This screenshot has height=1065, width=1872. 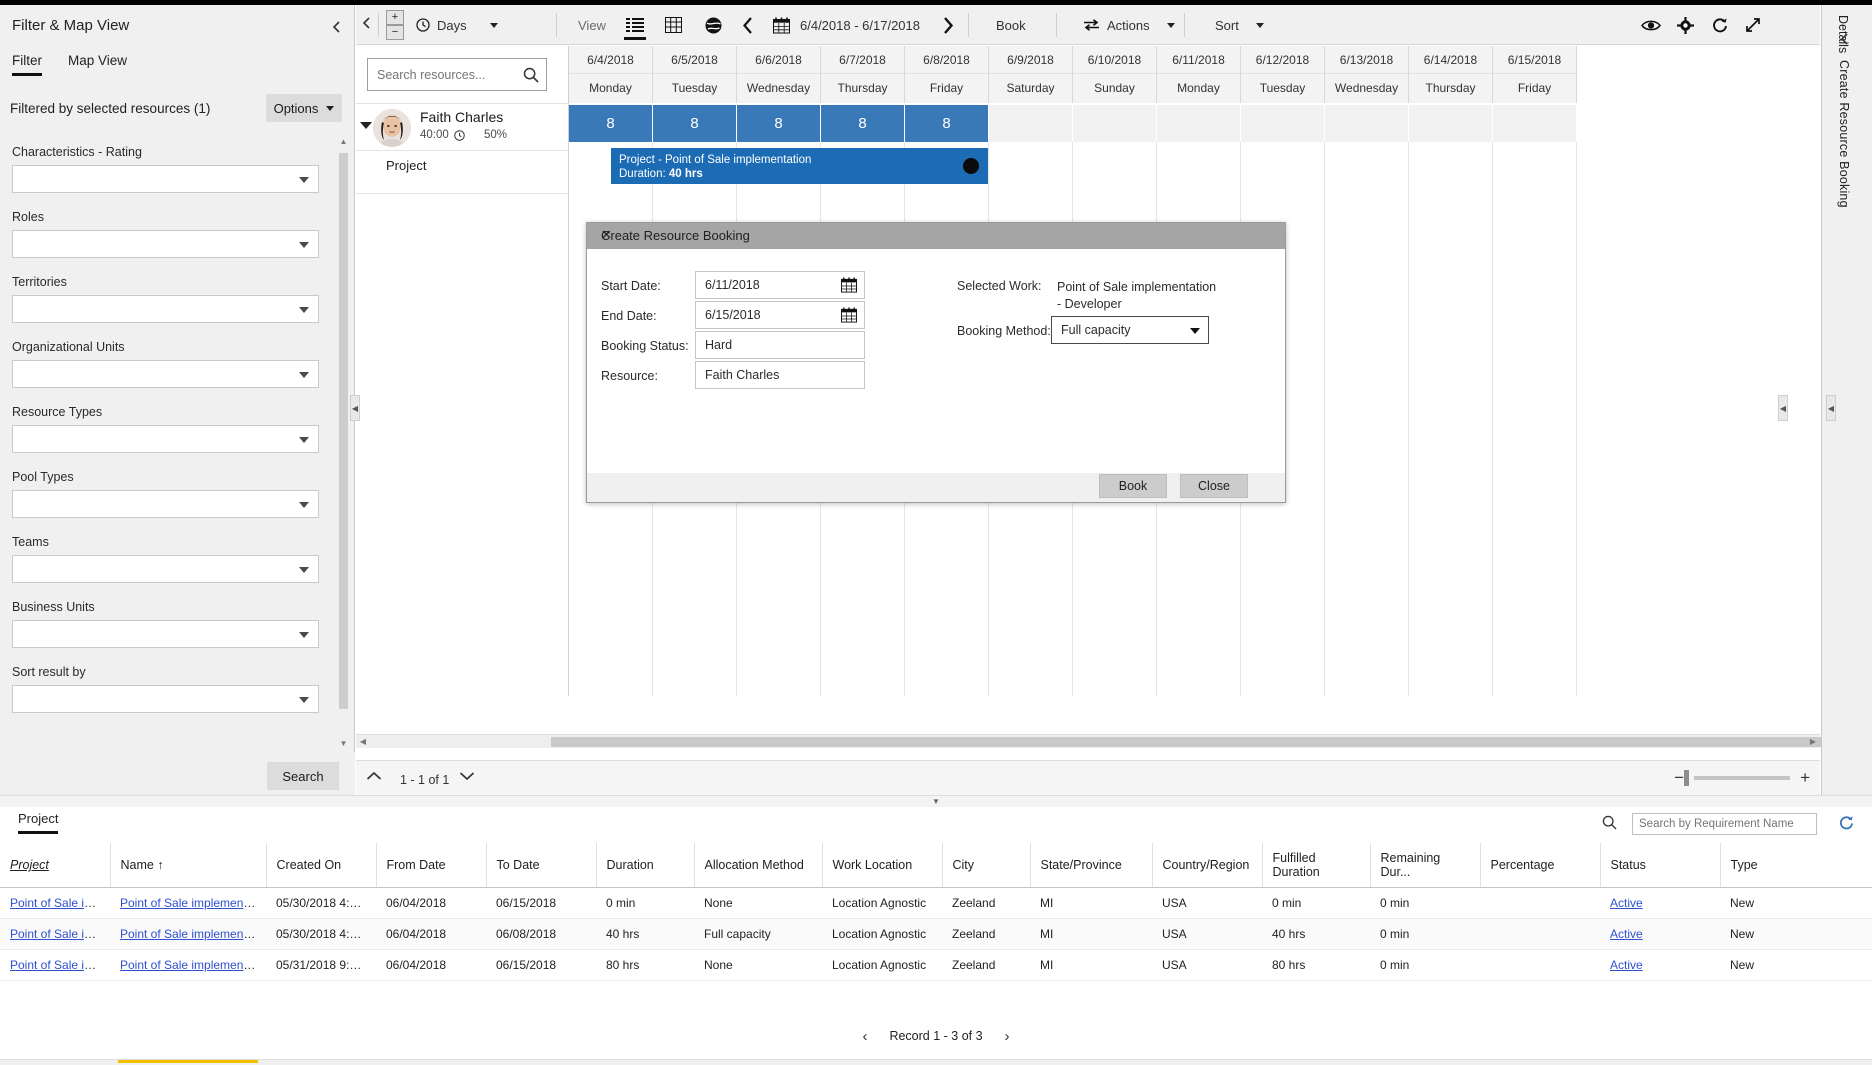 I want to click on zoom-in-icon: +, so click(x=1805, y=777).